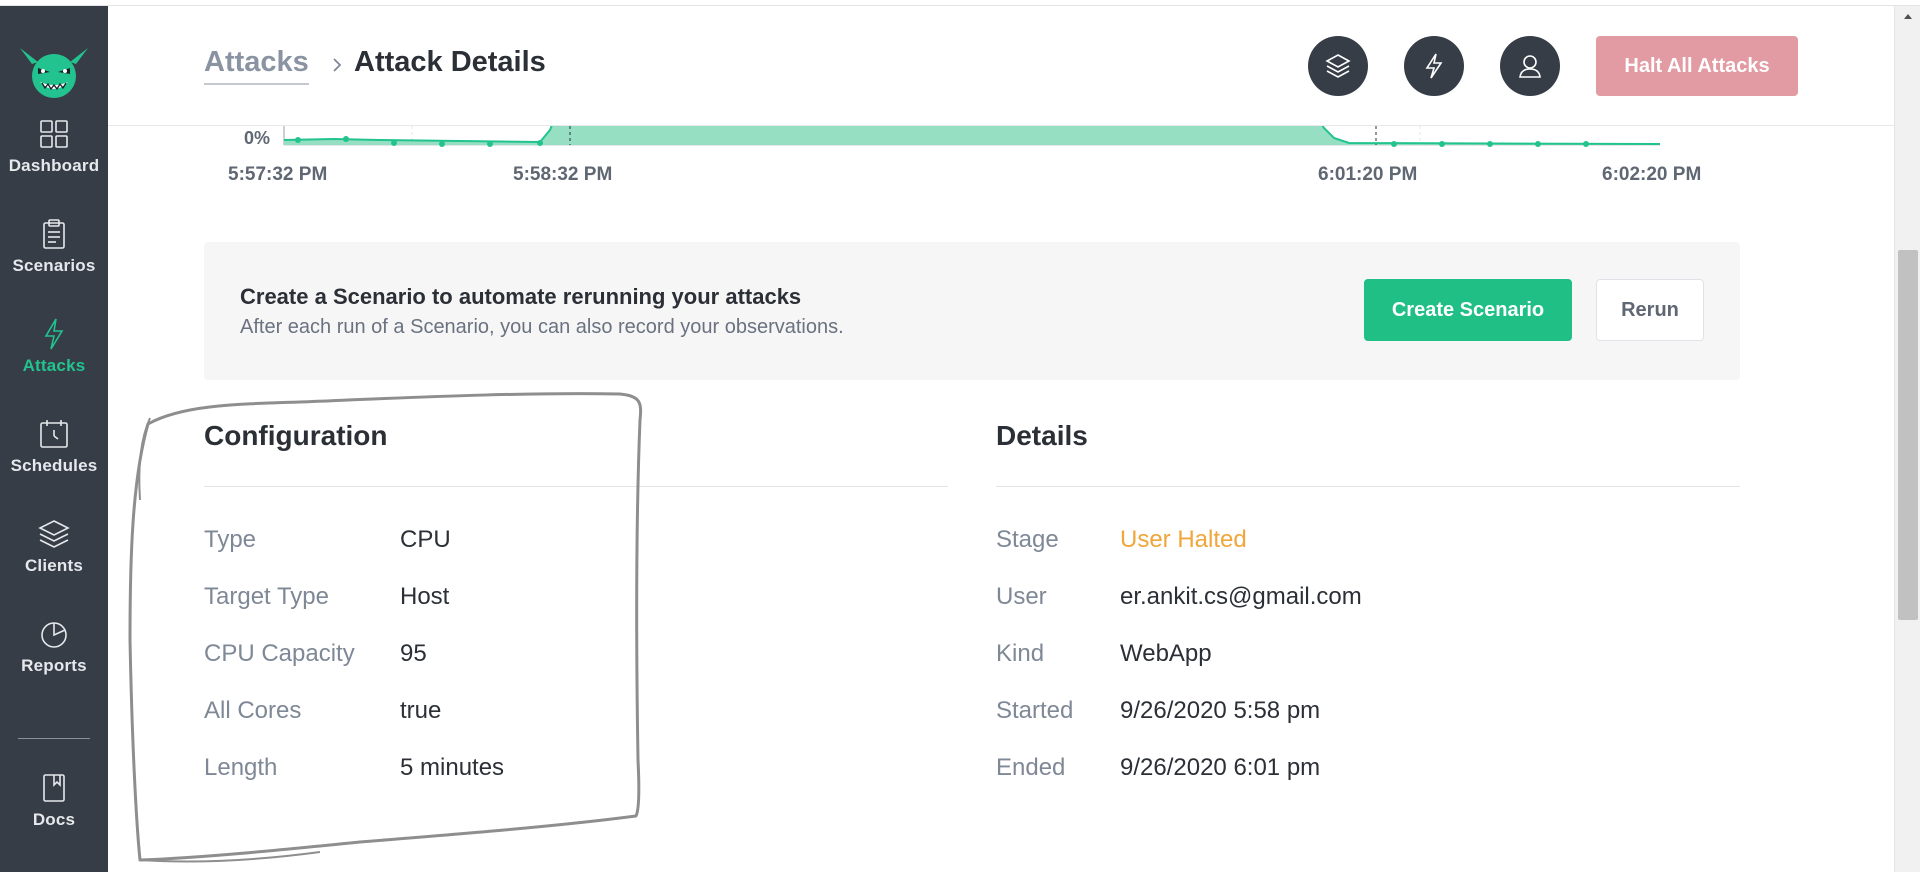 This screenshot has width=1920, height=872. I want to click on config-value: true, so click(421, 710).